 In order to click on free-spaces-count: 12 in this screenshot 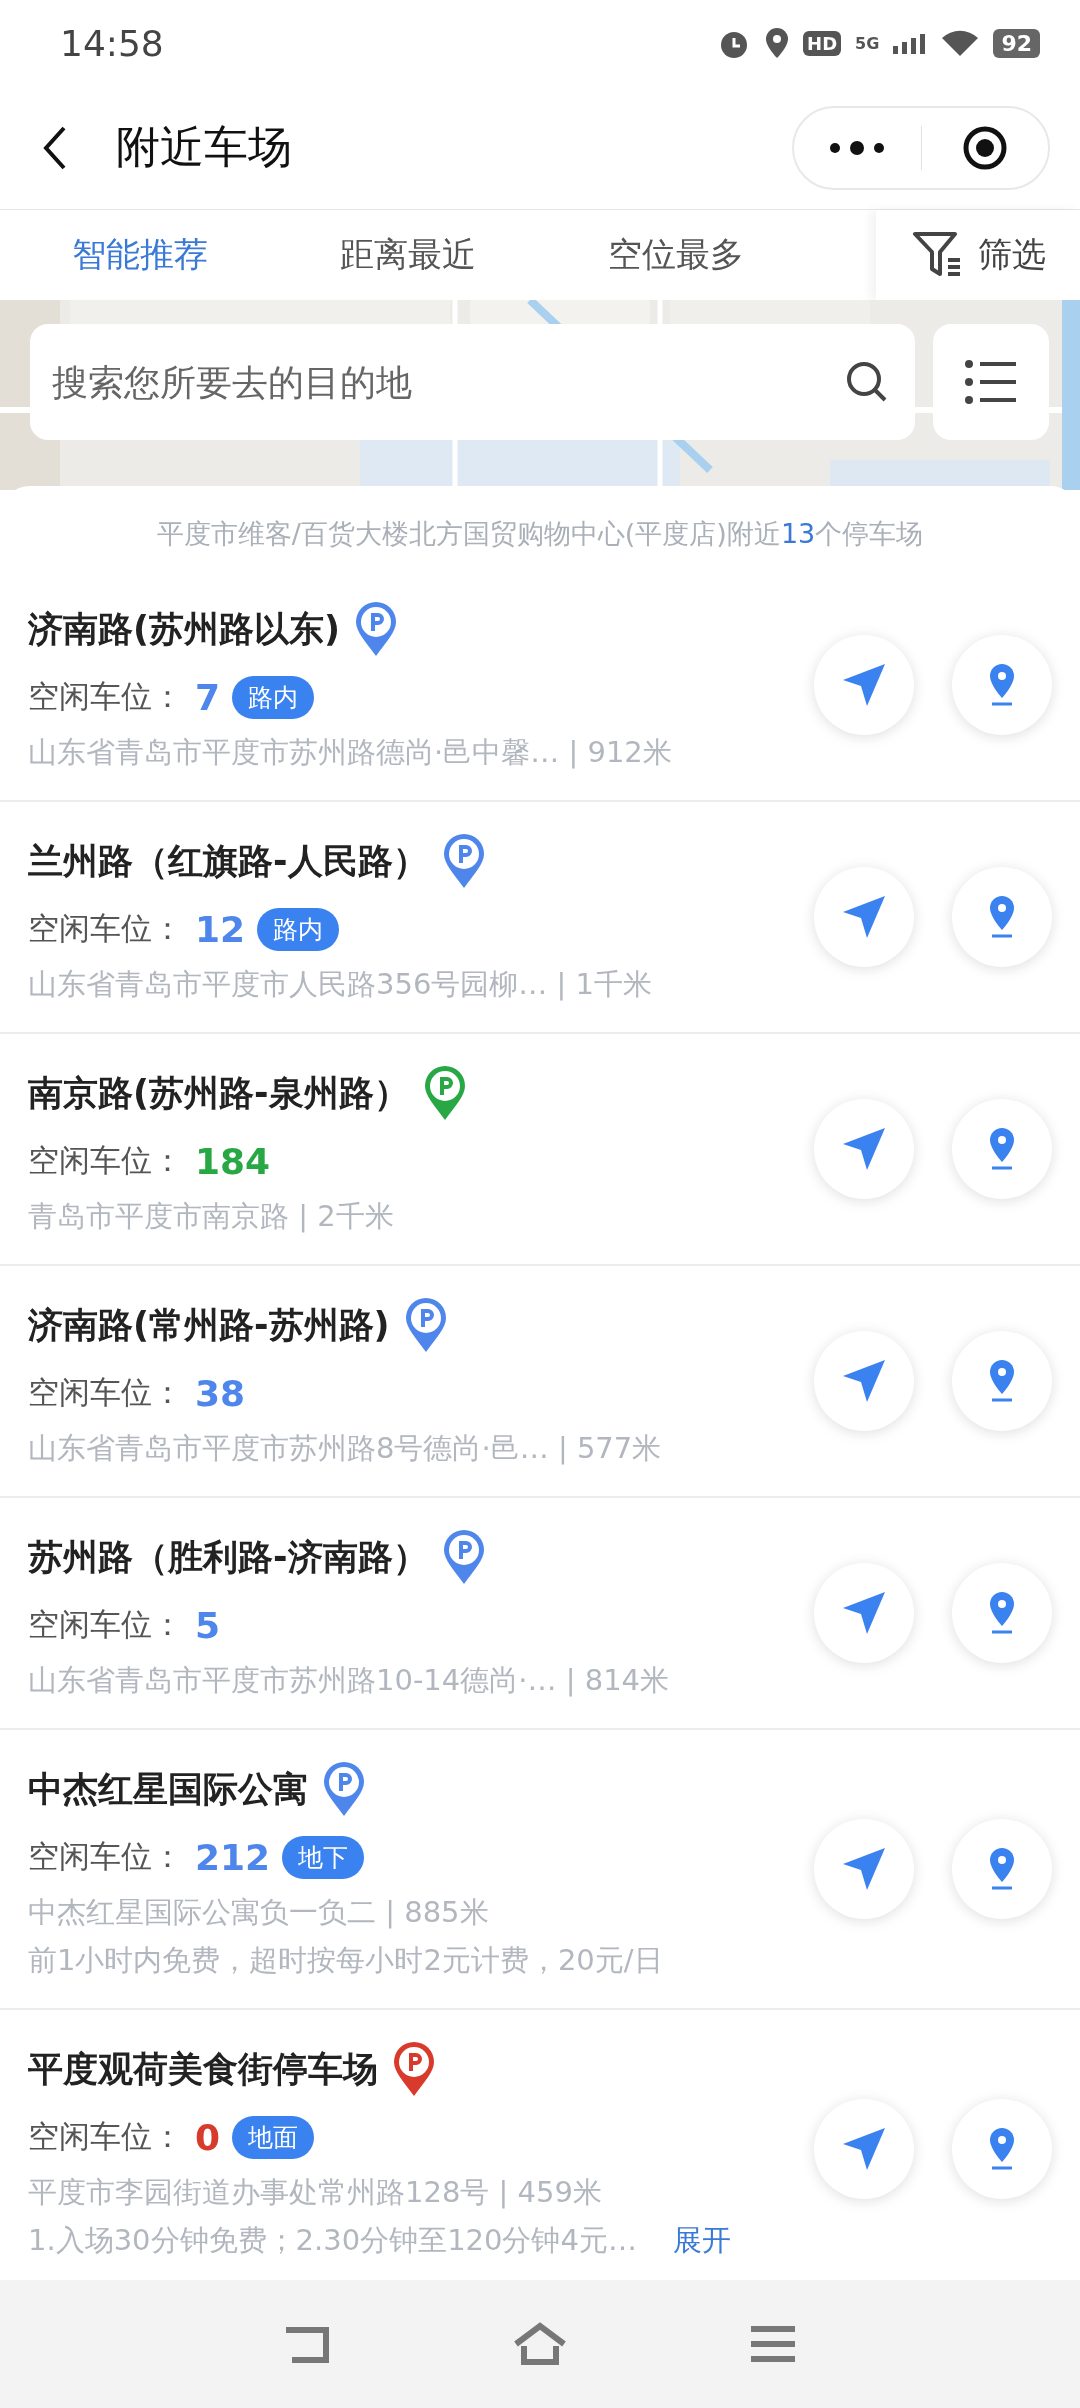, I will do `click(220, 929)`.